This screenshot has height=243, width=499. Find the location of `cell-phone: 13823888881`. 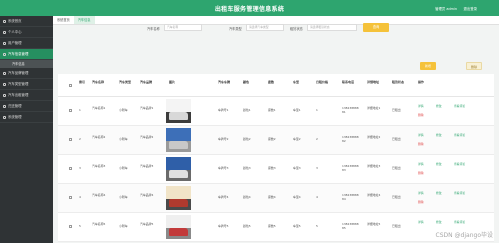

cell-phone: 13823888881 is located at coordinates (350, 110).